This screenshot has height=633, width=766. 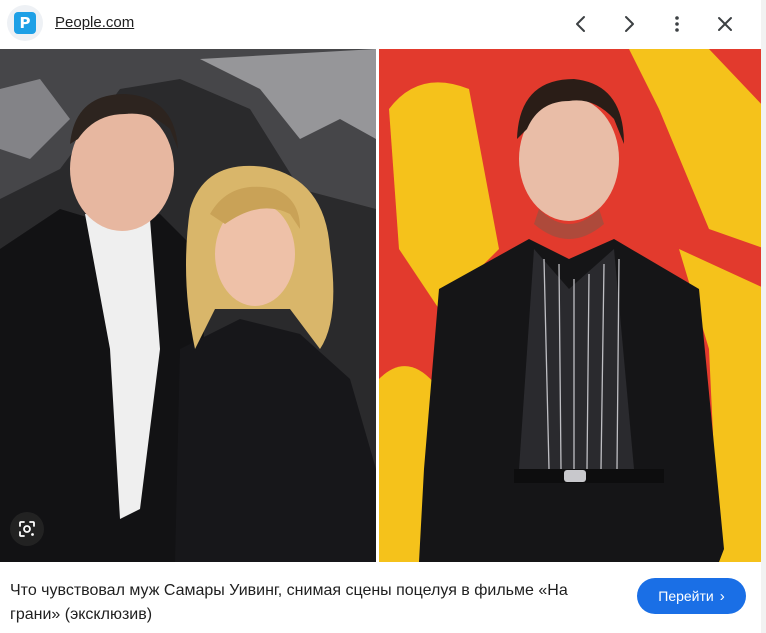 I want to click on source-link: People.com, so click(x=94, y=22).